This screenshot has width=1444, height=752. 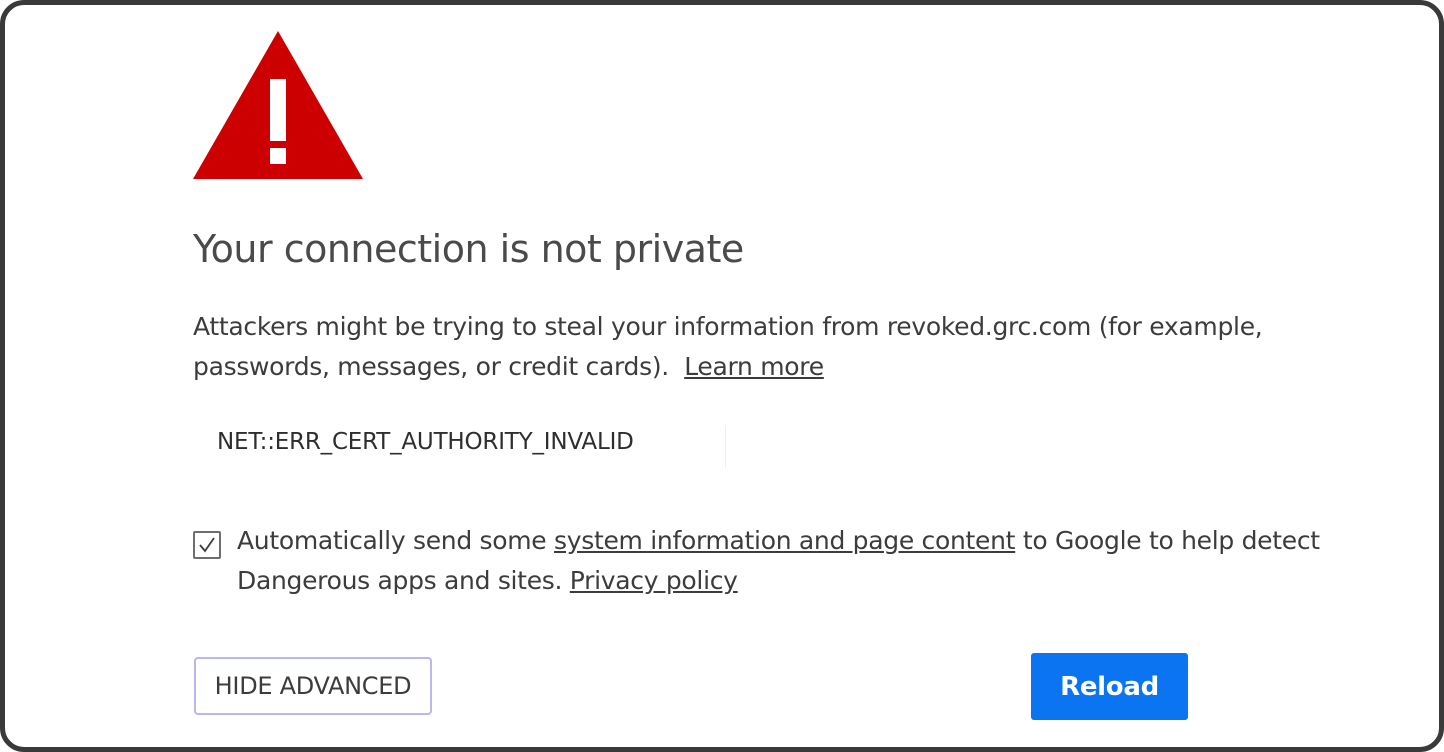 I want to click on warning-triangle-icon, so click(x=278, y=105).